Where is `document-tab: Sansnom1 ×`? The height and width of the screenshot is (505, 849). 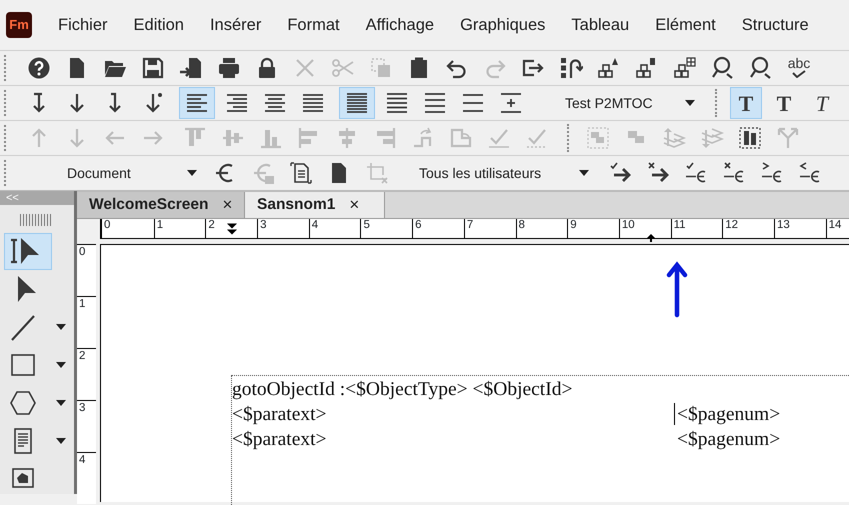 document-tab: Sansnom1 × is located at coordinates (315, 205).